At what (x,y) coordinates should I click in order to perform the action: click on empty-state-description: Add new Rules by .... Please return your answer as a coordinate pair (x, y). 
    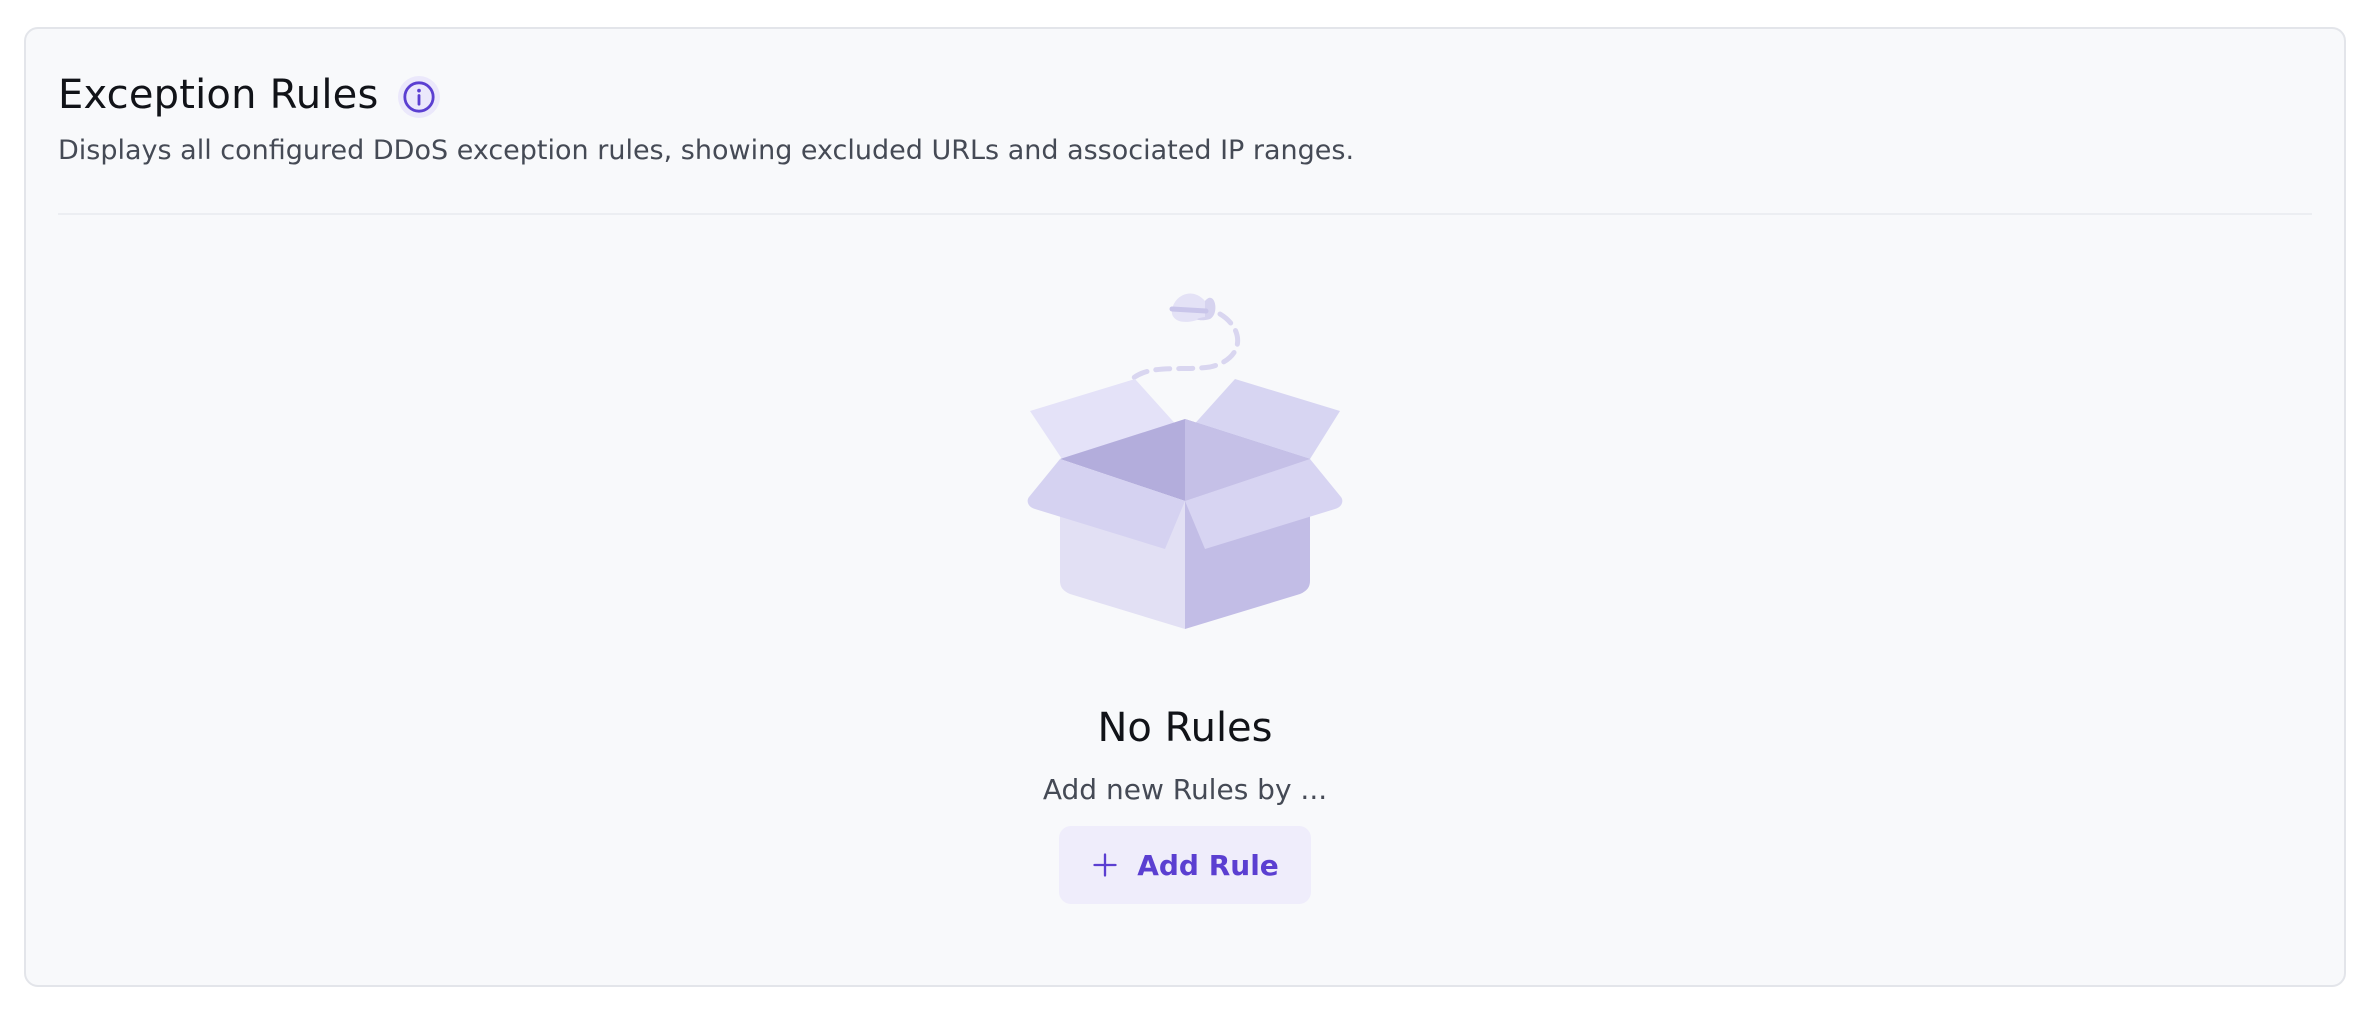
    Looking at the image, I should click on (1185, 789).